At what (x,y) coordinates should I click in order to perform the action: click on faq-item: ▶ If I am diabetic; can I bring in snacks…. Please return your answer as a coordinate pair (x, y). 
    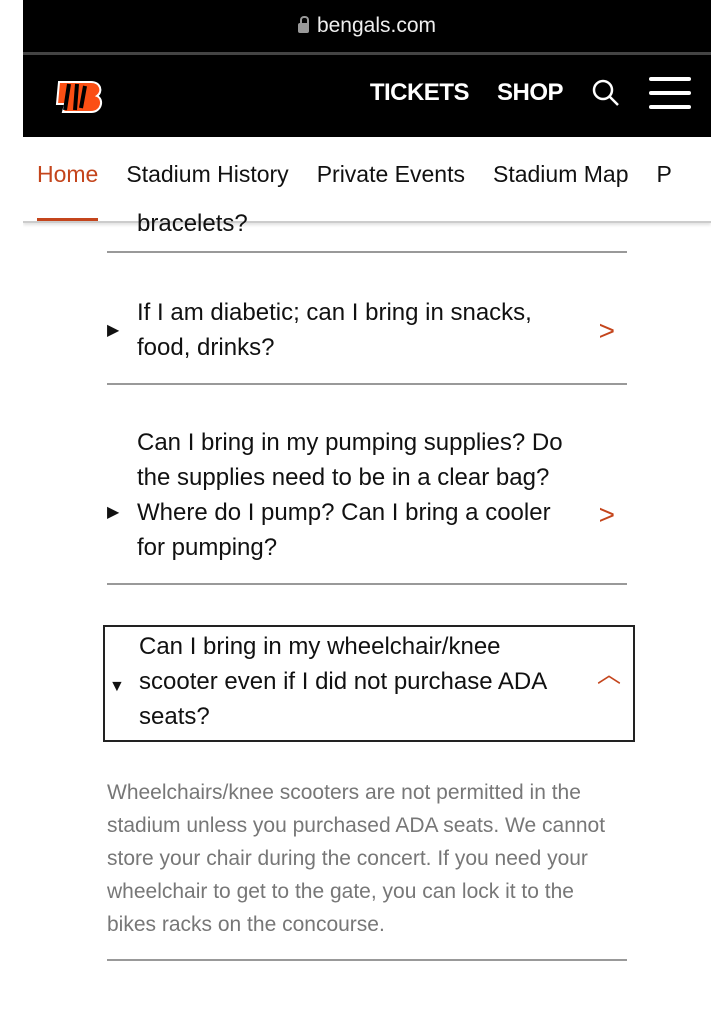
    Looking at the image, I should click on (367, 319).